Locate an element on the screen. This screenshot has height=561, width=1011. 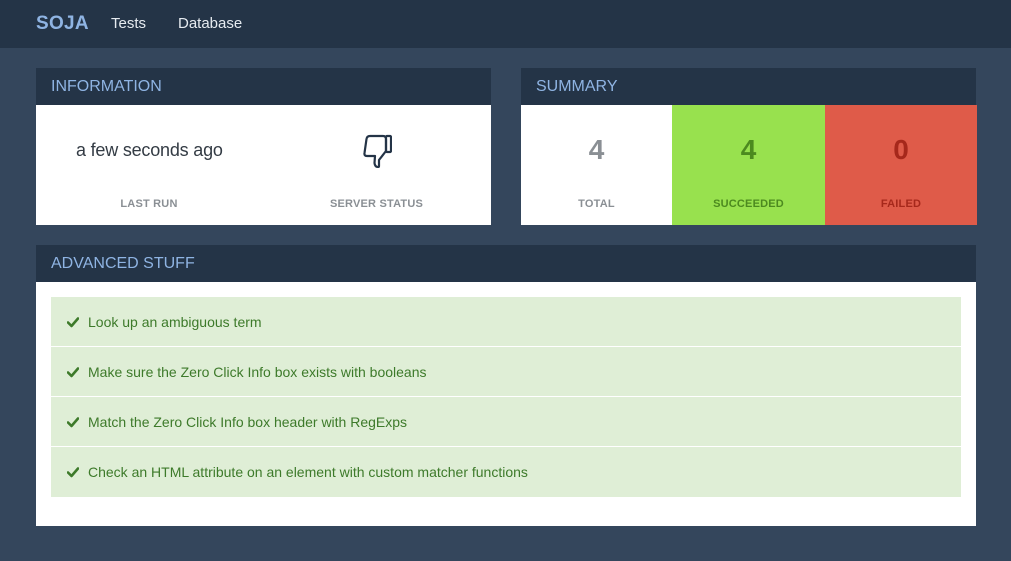
summary-panel: SUMMARY 4 TOTAL 4 SUCCEEDED 0 FAILED is located at coordinates (749, 146).